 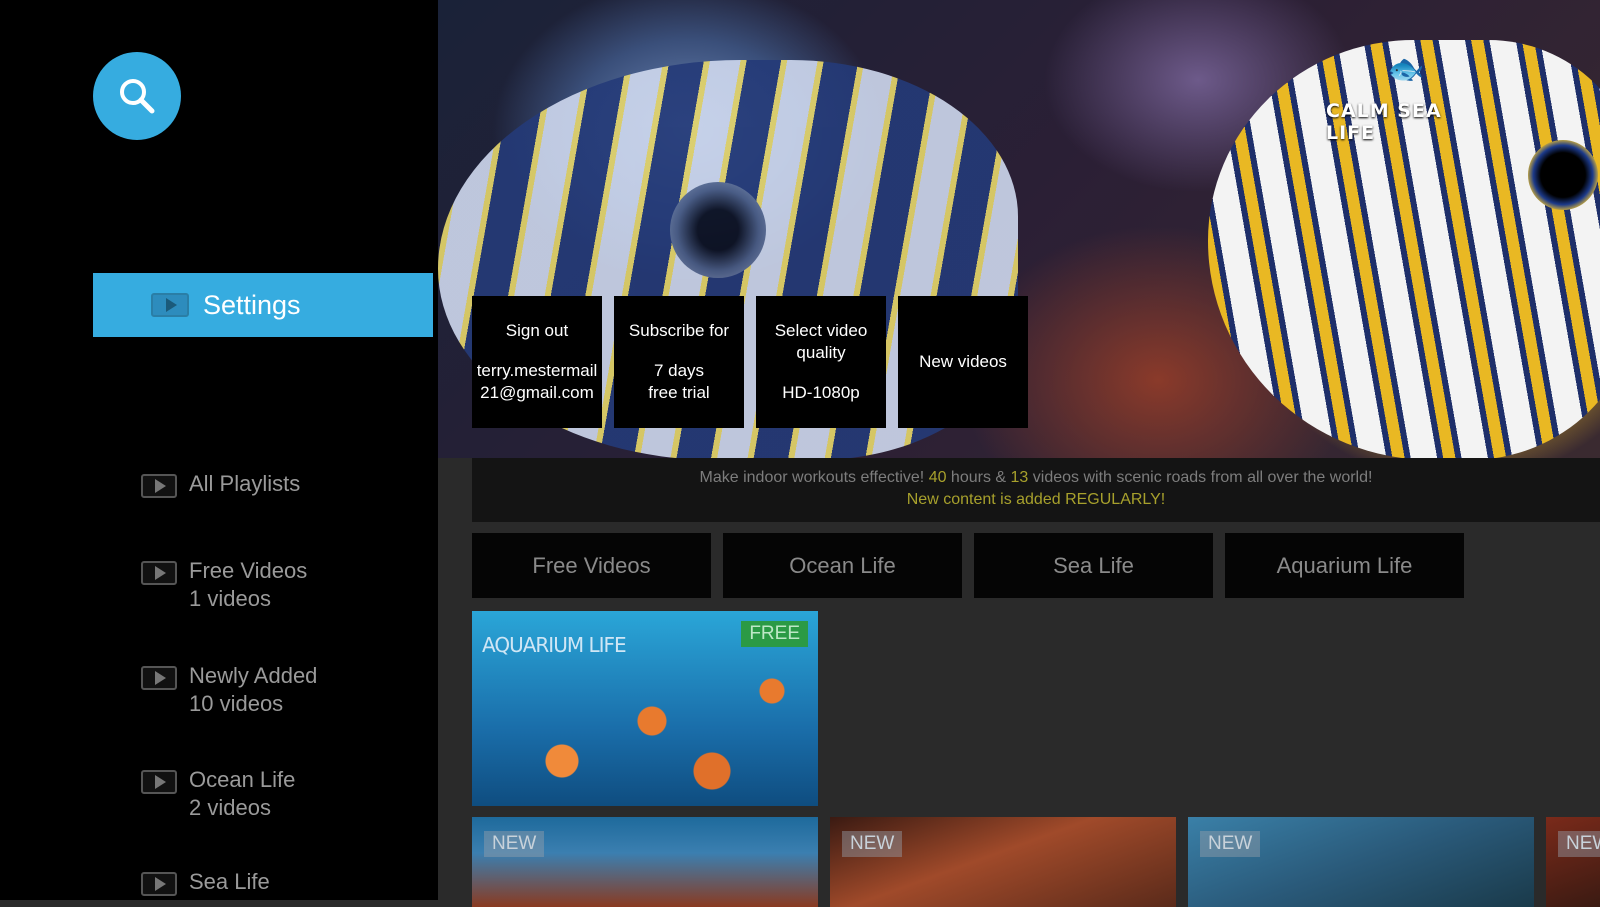 What do you see at coordinates (253, 675) in the screenshot?
I see `playlist-title: Newly Added` at bounding box center [253, 675].